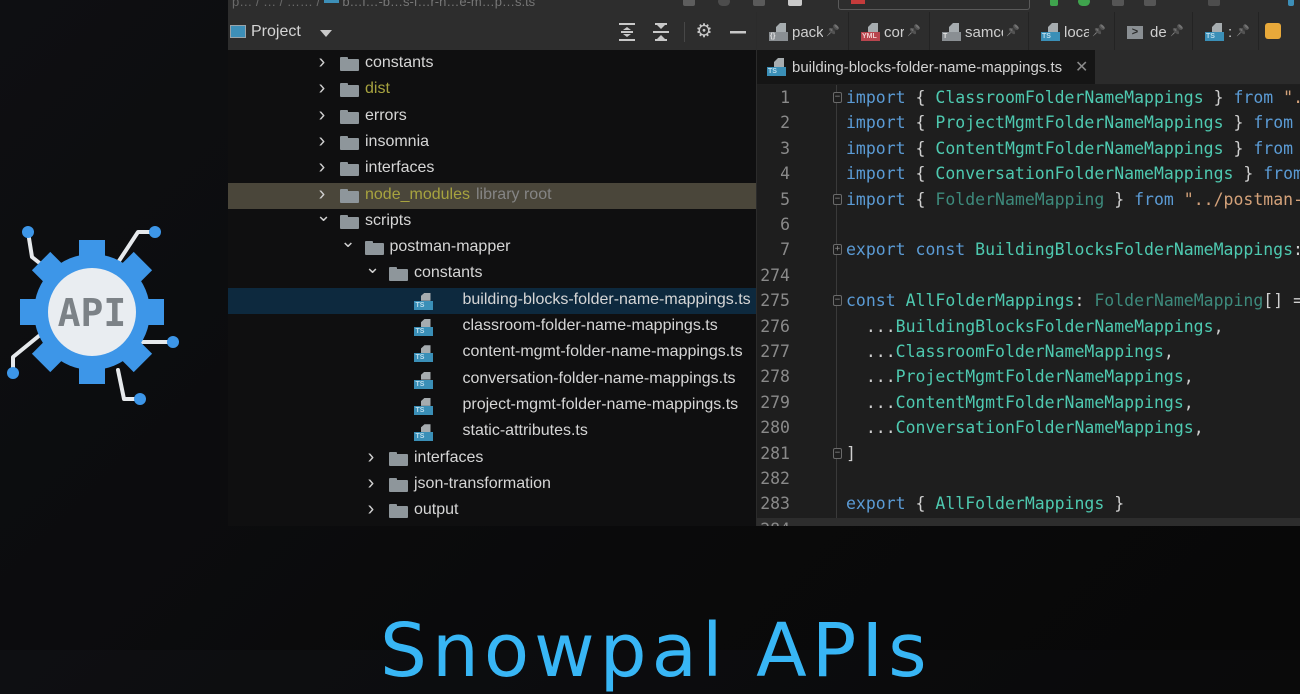 The image size is (1300, 694). Describe the element at coordinates (1028, 225) in the screenshot. I see `code-line: 6` at that location.